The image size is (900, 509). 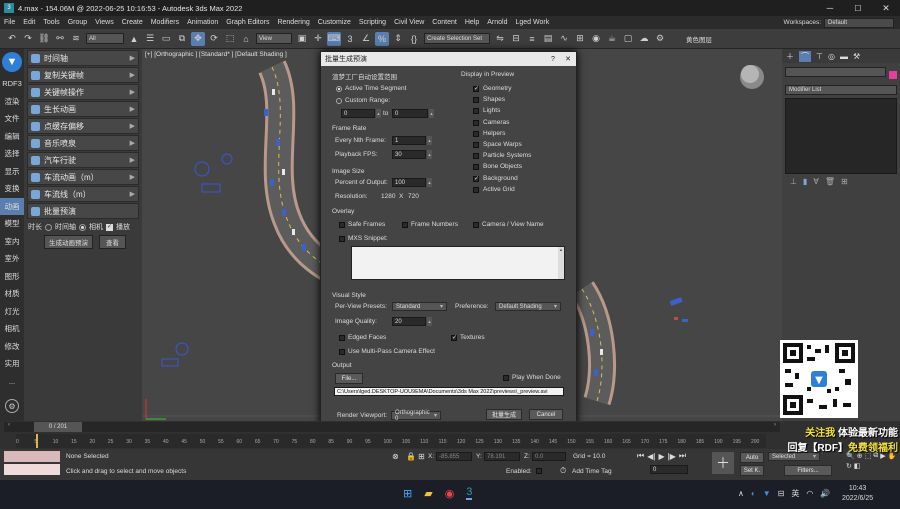 What do you see at coordinates (523, 111) in the screenshot?
I see `display-item-row: Lights` at bounding box center [523, 111].